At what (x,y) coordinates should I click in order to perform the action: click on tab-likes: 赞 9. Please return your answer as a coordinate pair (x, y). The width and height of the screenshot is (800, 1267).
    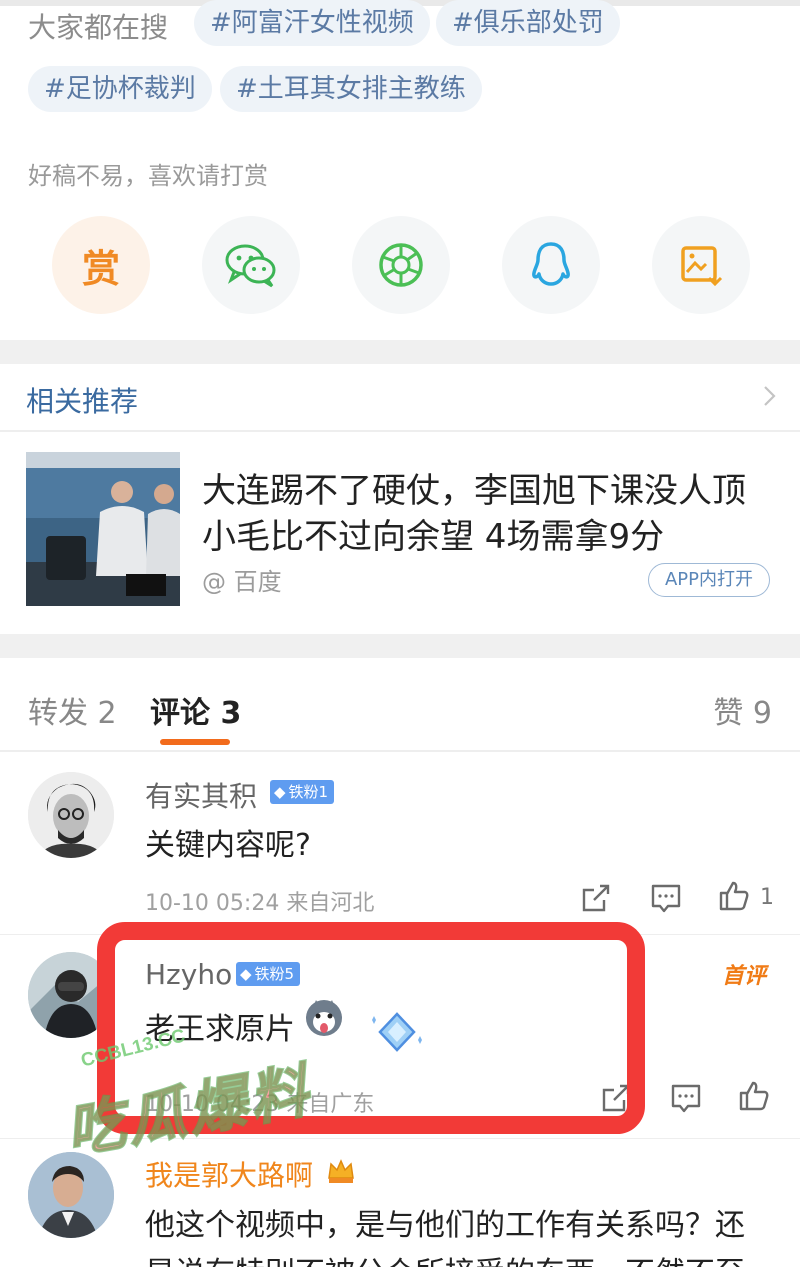
    Looking at the image, I should click on (742, 710).